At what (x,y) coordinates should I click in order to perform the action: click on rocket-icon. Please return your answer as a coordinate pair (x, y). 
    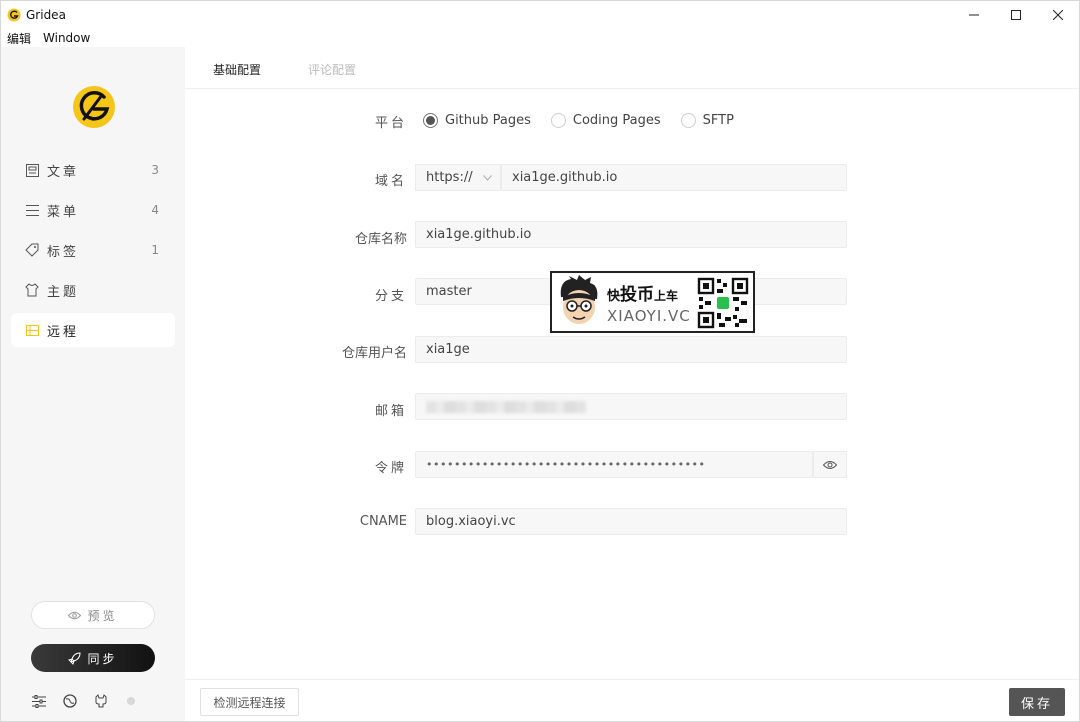
    Looking at the image, I should click on (74, 658).